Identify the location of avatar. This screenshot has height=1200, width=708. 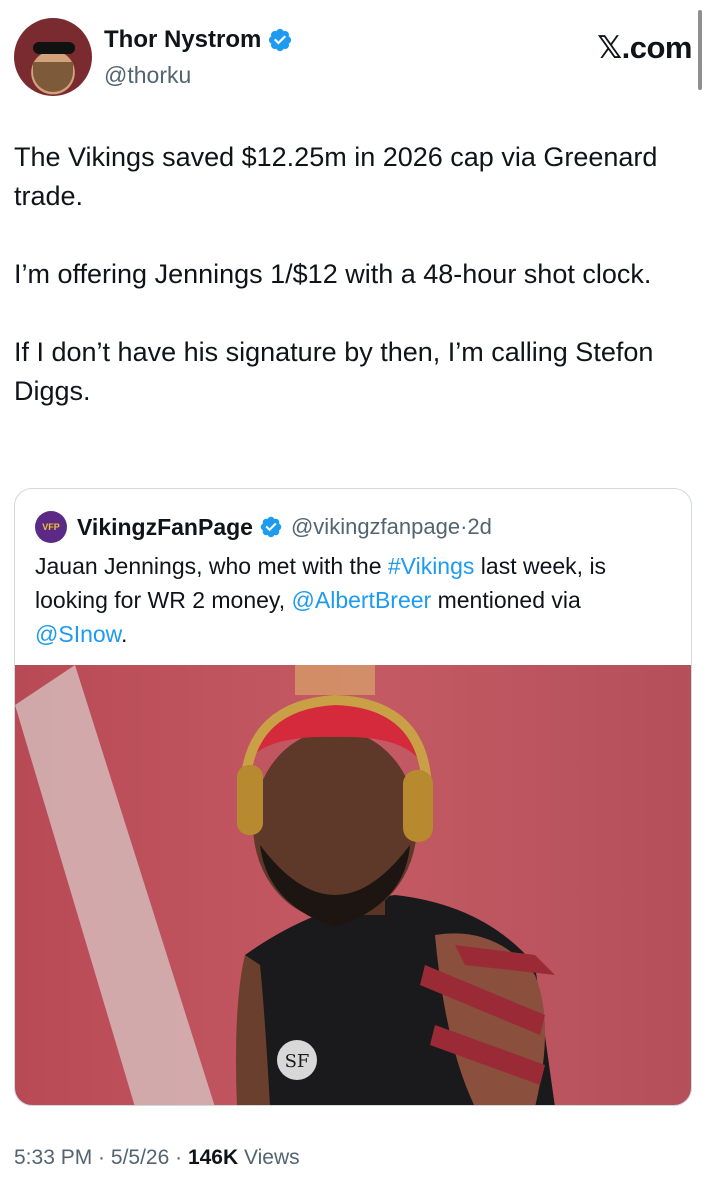
(53, 57).